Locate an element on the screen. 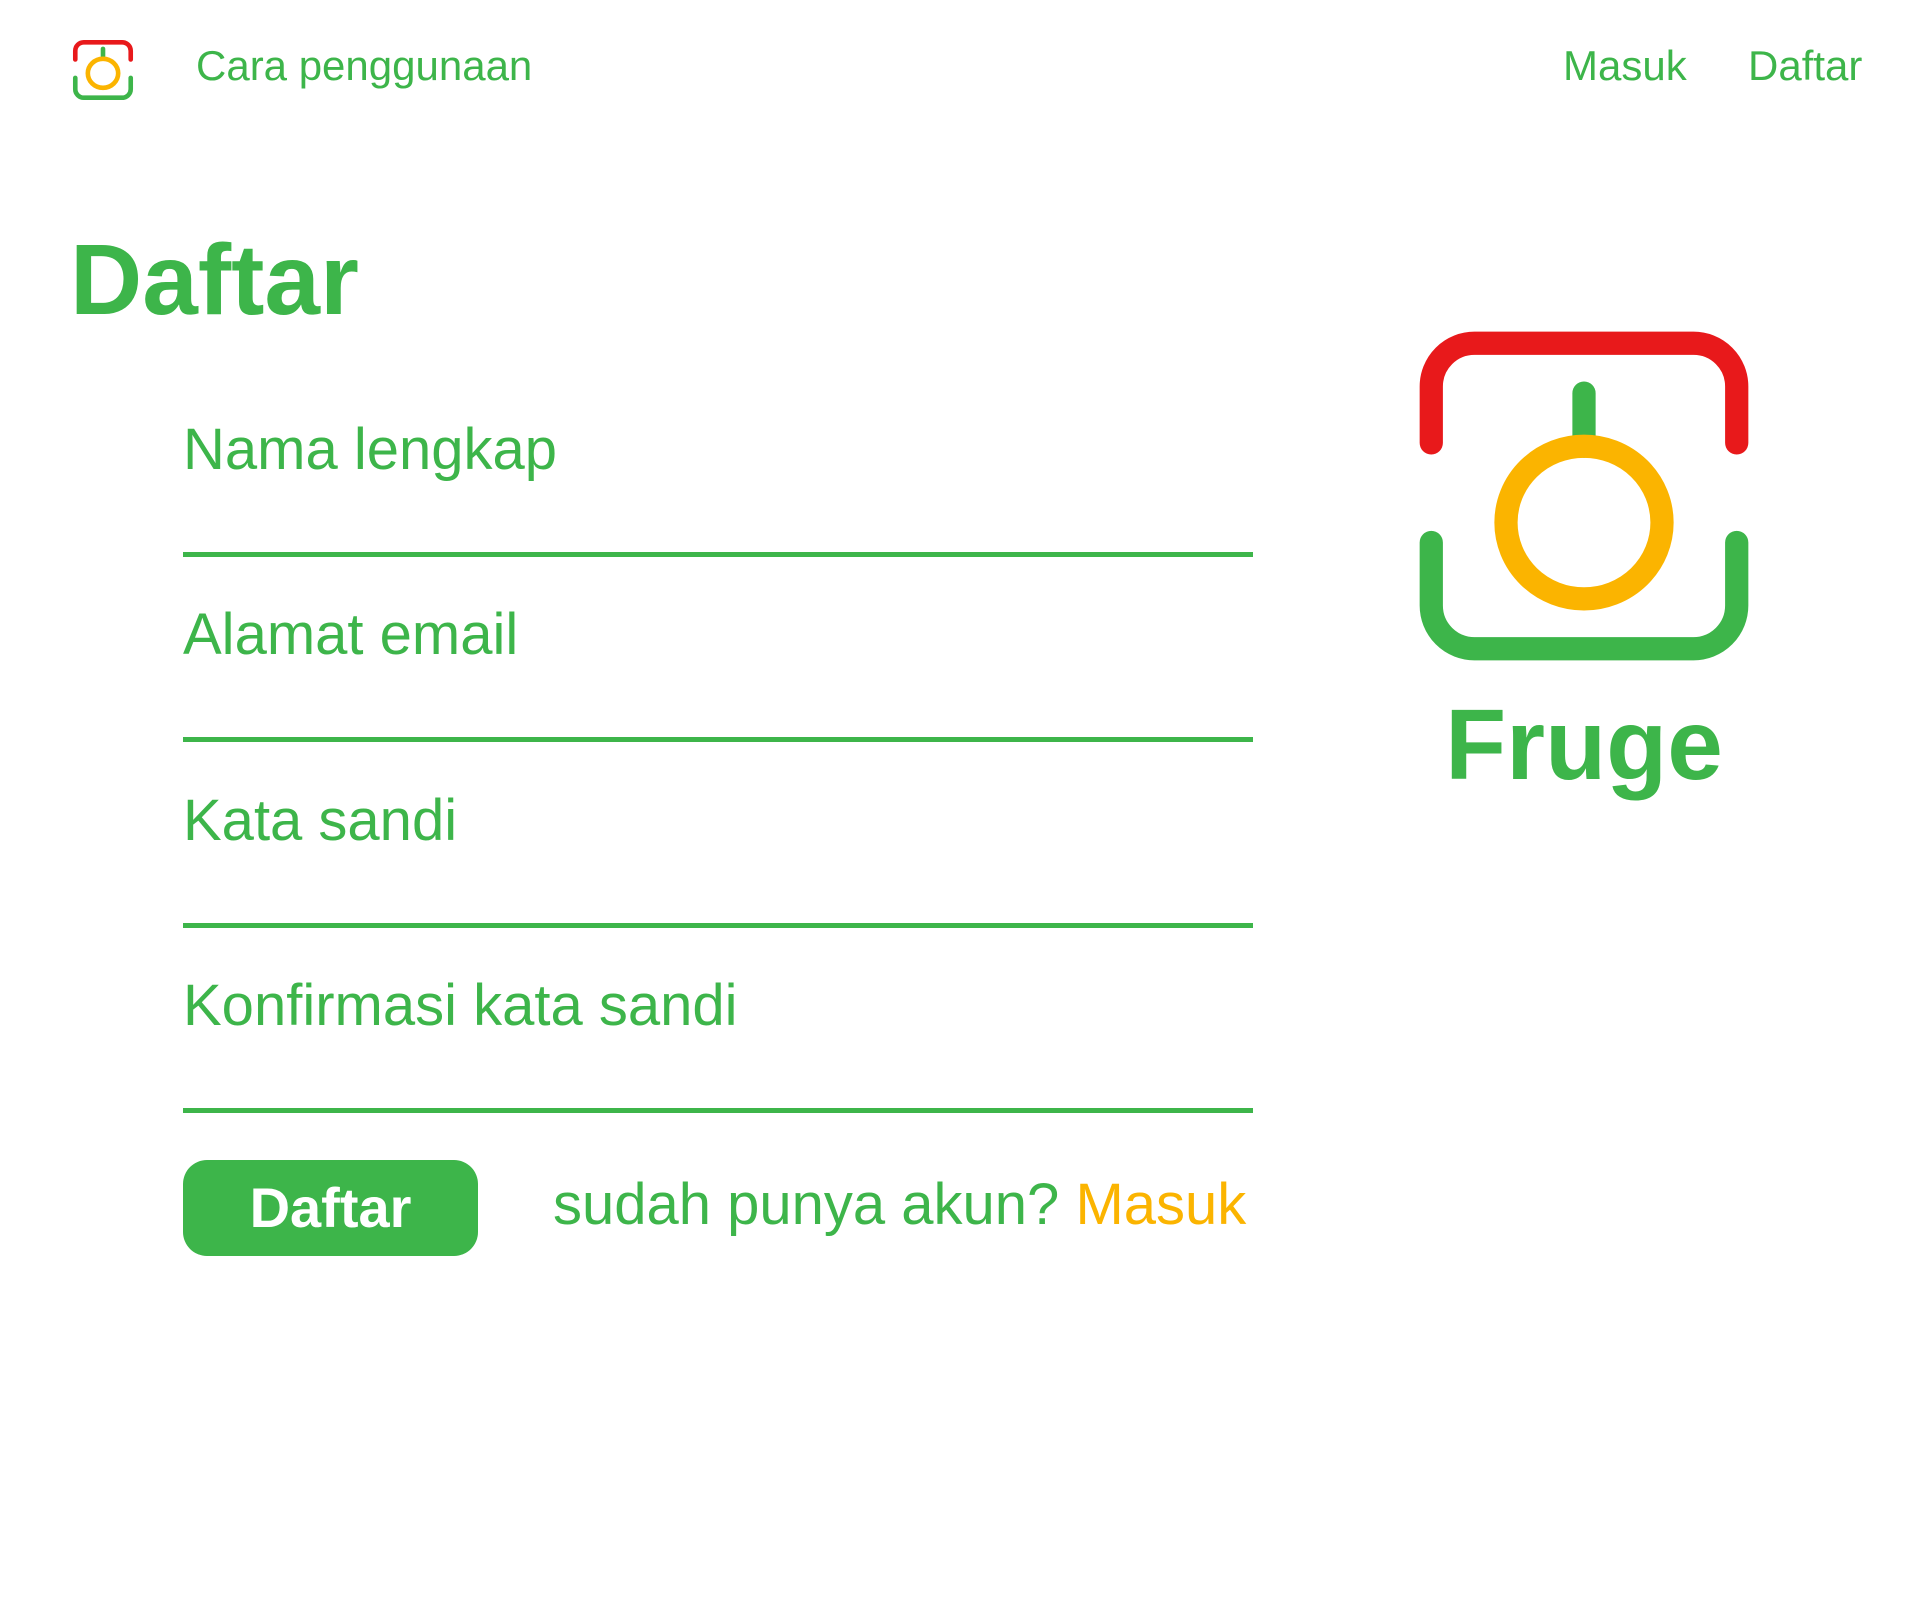 This screenshot has width=1920, height=1620. login-prompt: sudah punya akun? Masuk is located at coordinates (899, 1205).